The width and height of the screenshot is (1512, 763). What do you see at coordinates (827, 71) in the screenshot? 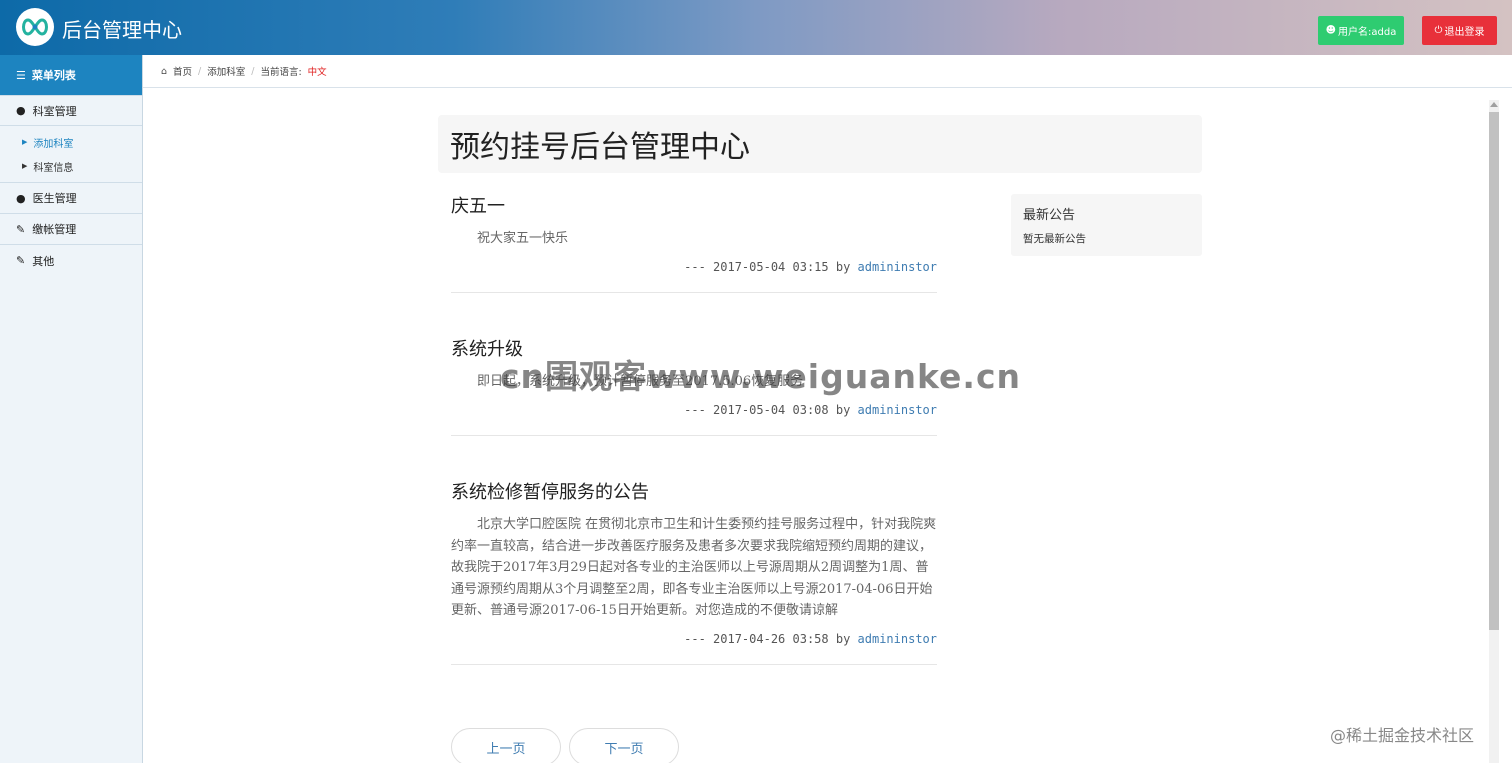
I see `breadcrumb: ⌂ 首页 / 添加科室 / 当前语言: 中文` at bounding box center [827, 71].